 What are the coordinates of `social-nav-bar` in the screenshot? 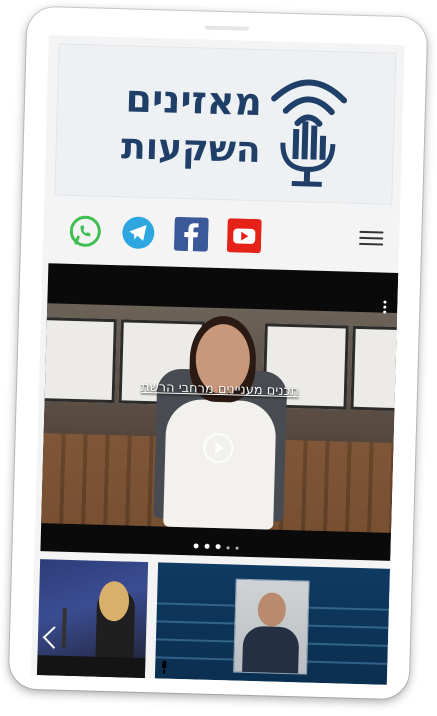 It's located at (221, 235).